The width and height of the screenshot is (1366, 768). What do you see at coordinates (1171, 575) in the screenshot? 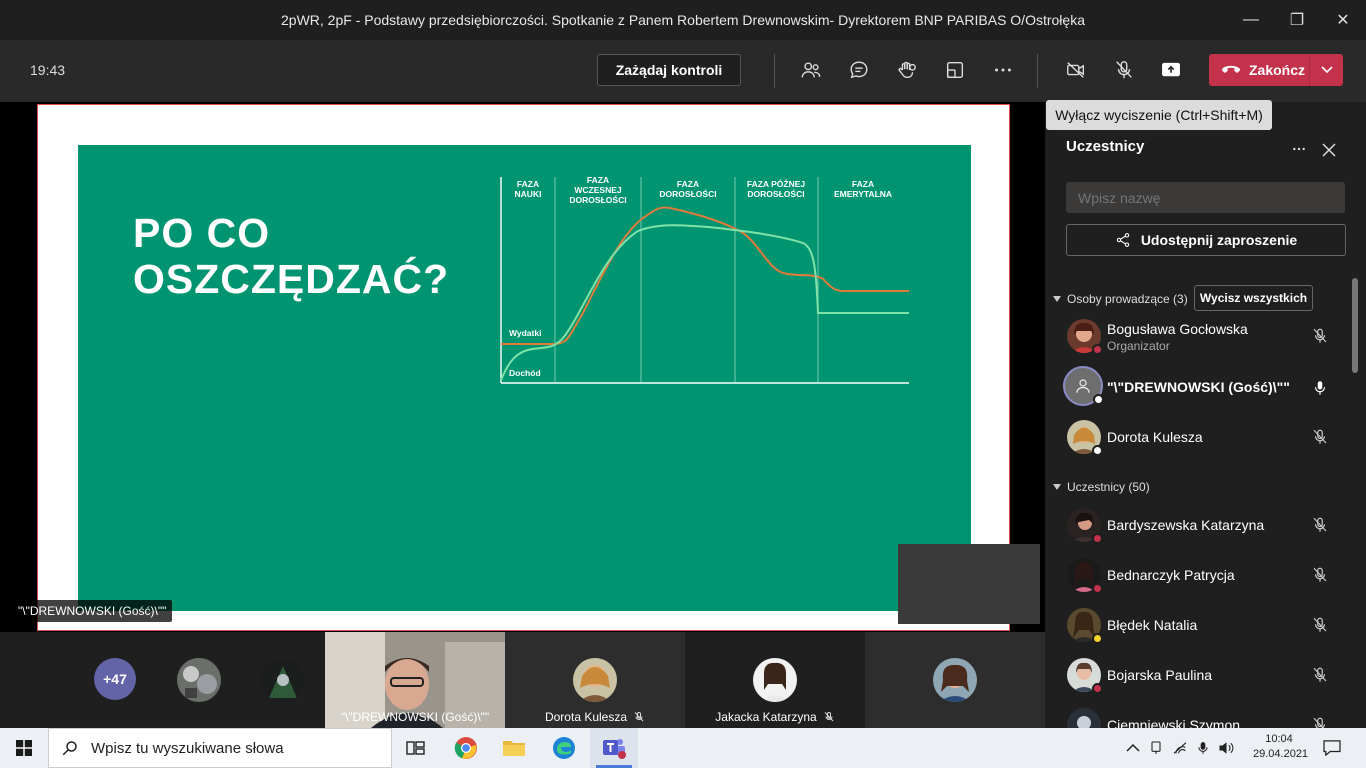
I see `participant-name: Bednarczyk Patrycja` at bounding box center [1171, 575].